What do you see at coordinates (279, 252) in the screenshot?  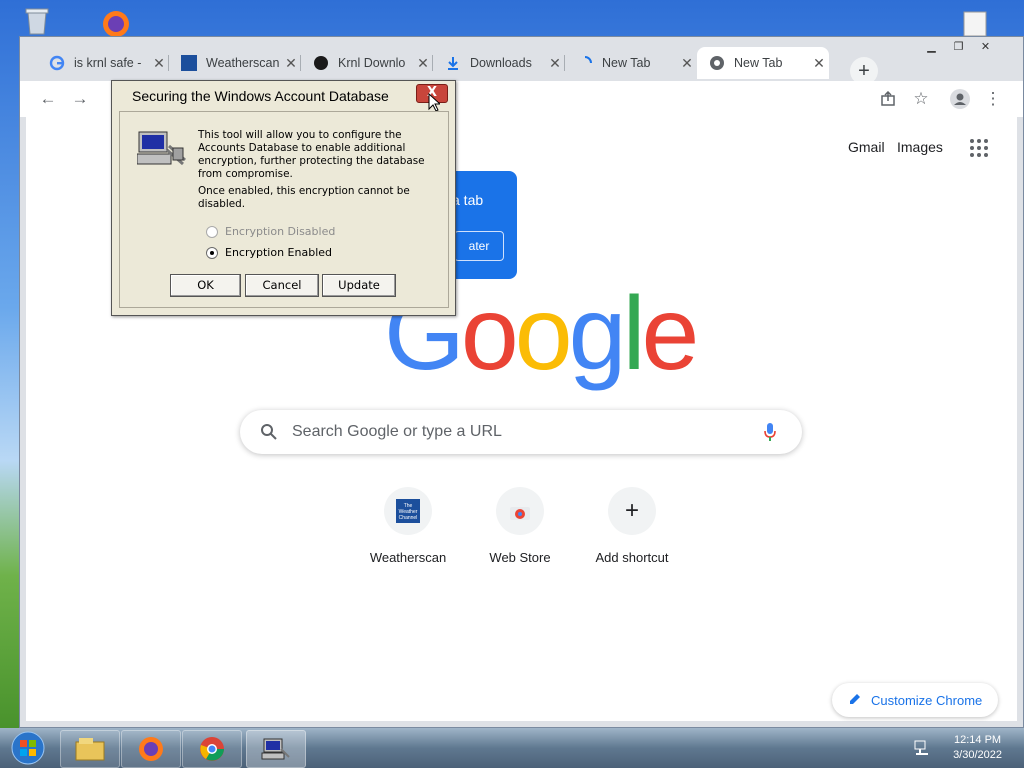 I see `radio-label: Encryption Enabled` at bounding box center [279, 252].